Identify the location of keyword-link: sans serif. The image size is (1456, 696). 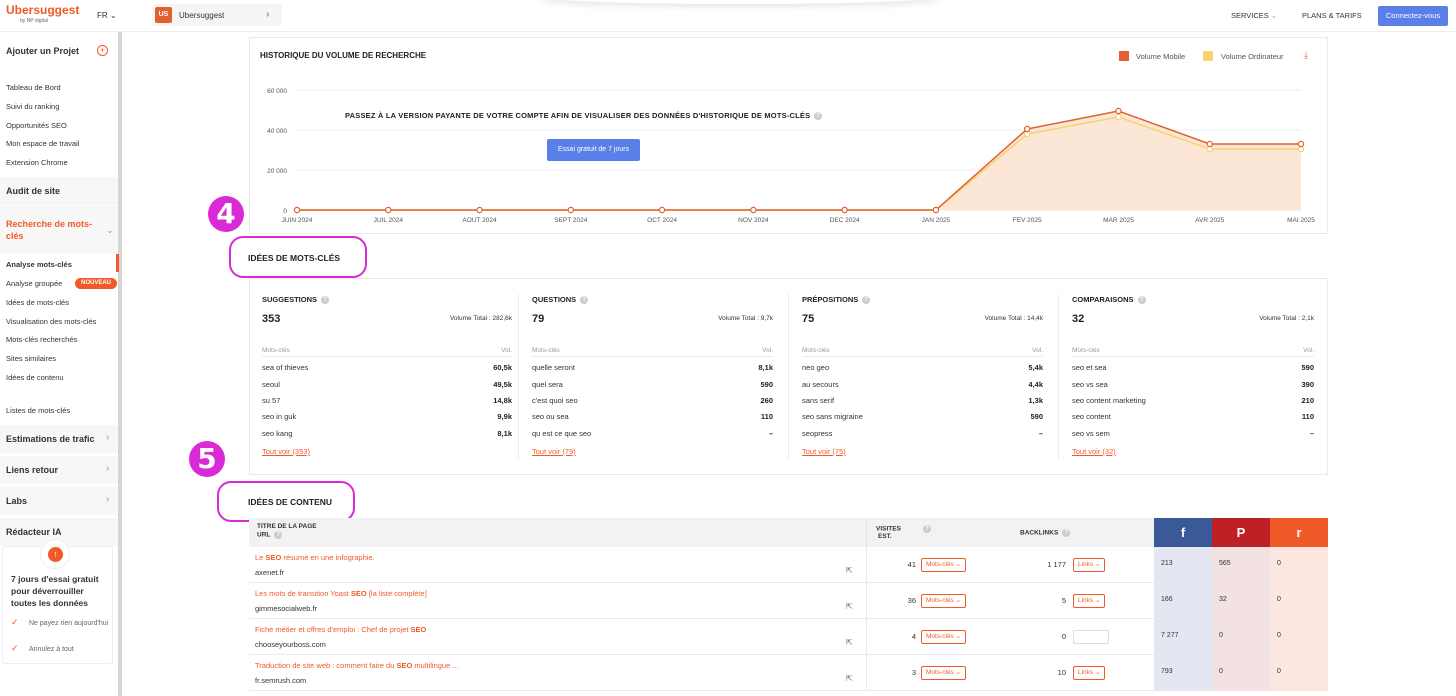
(818, 400).